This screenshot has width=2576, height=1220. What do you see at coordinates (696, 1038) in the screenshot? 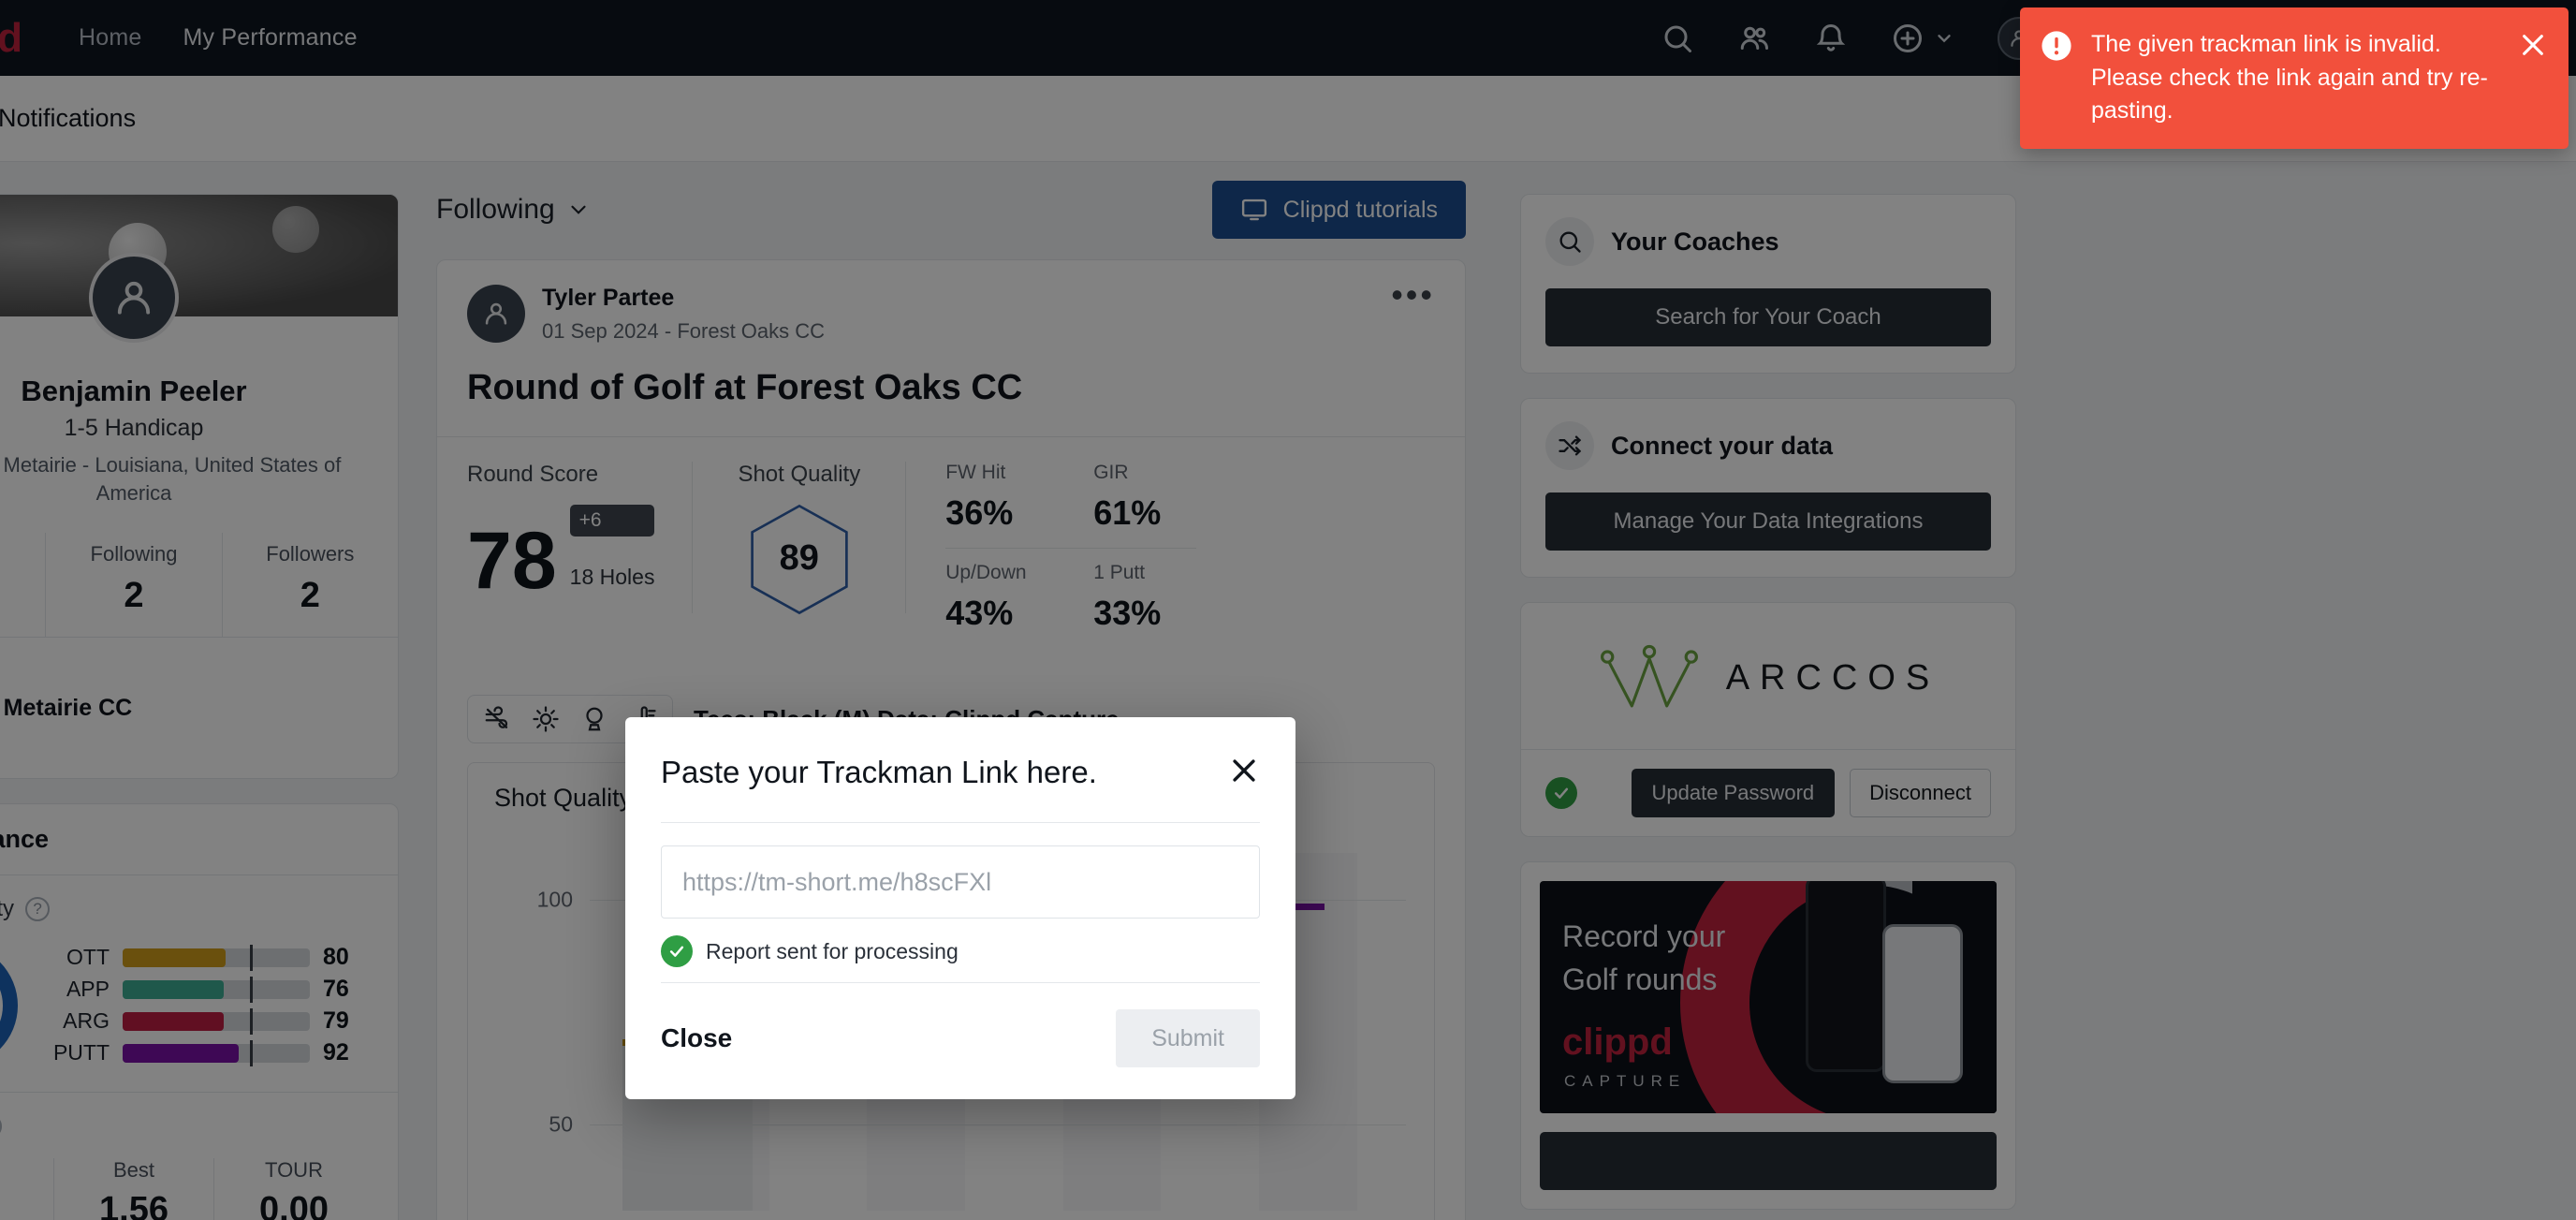
I see `modal-close-button: Close` at bounding box center [696, 1038].